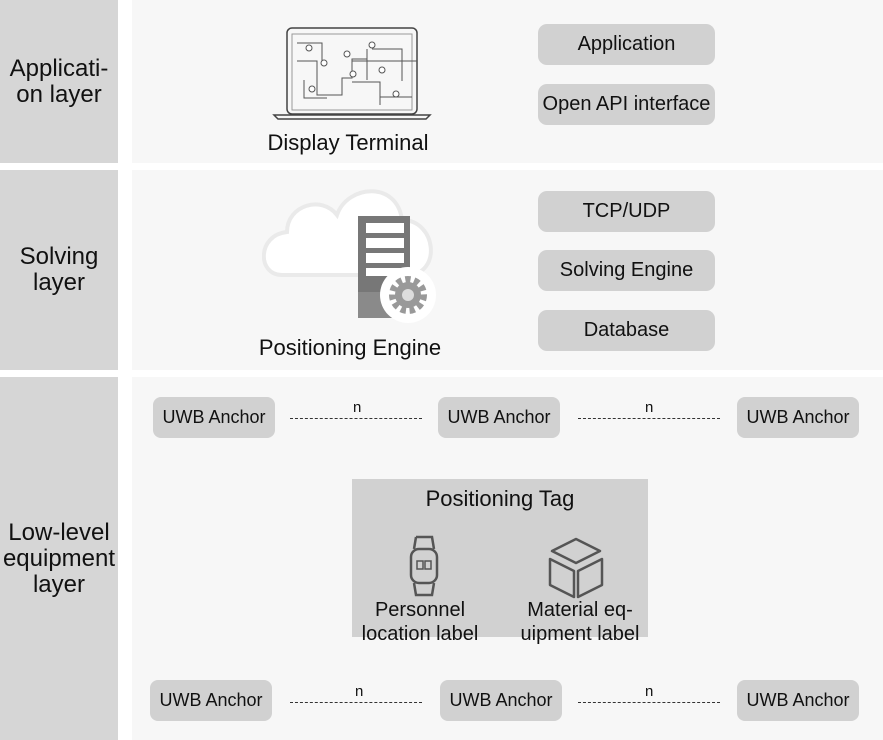 This screenshot has height=740, width=883. What do you see at coordinates (626, 330) in the screenshot?
I see `database-box: Database` at bounding box center [626, 330].